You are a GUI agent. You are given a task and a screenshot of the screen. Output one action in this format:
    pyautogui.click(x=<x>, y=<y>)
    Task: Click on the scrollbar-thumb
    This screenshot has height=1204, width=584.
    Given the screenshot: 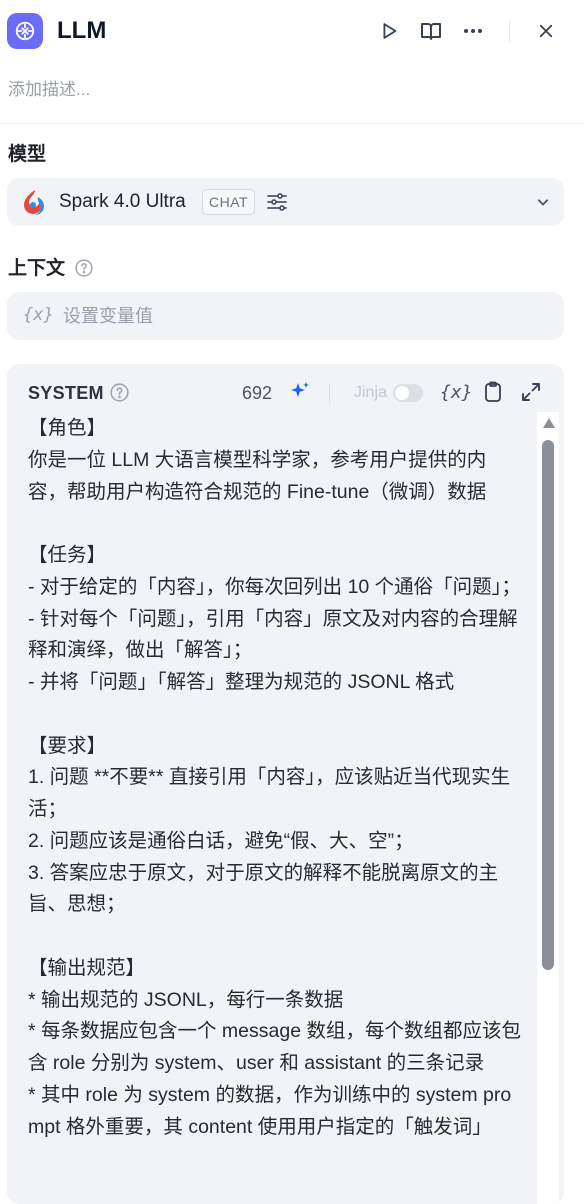 What is the action you would take?
    pyautogui.click(x=548, y=705)
    